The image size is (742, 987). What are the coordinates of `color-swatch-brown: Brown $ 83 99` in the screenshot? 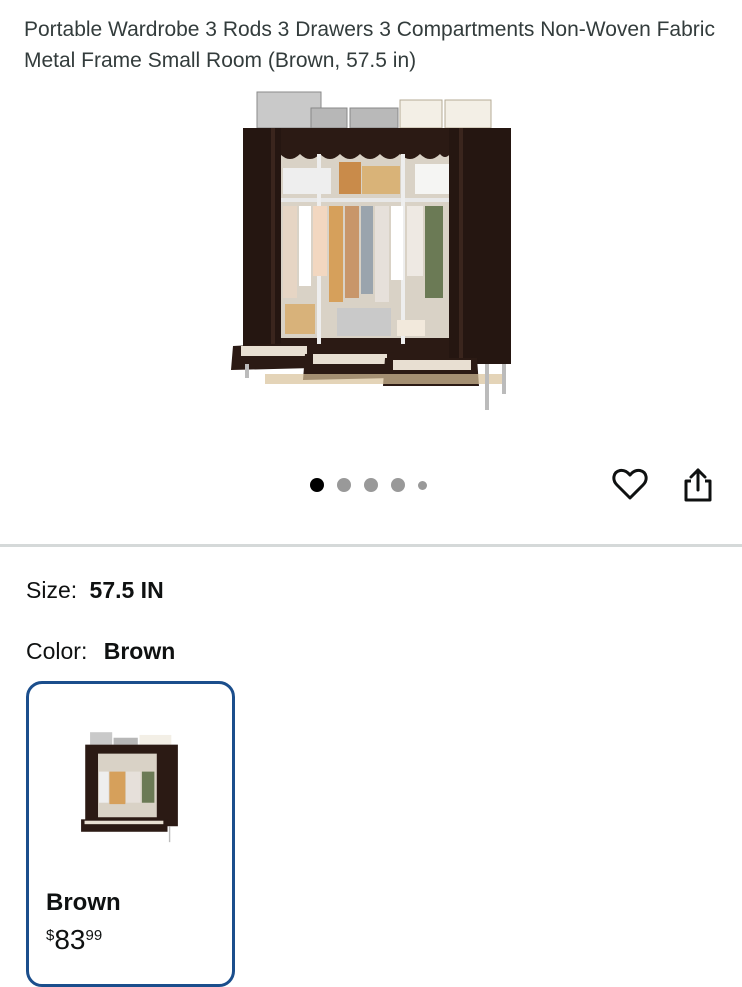 It's located at (130, 834).